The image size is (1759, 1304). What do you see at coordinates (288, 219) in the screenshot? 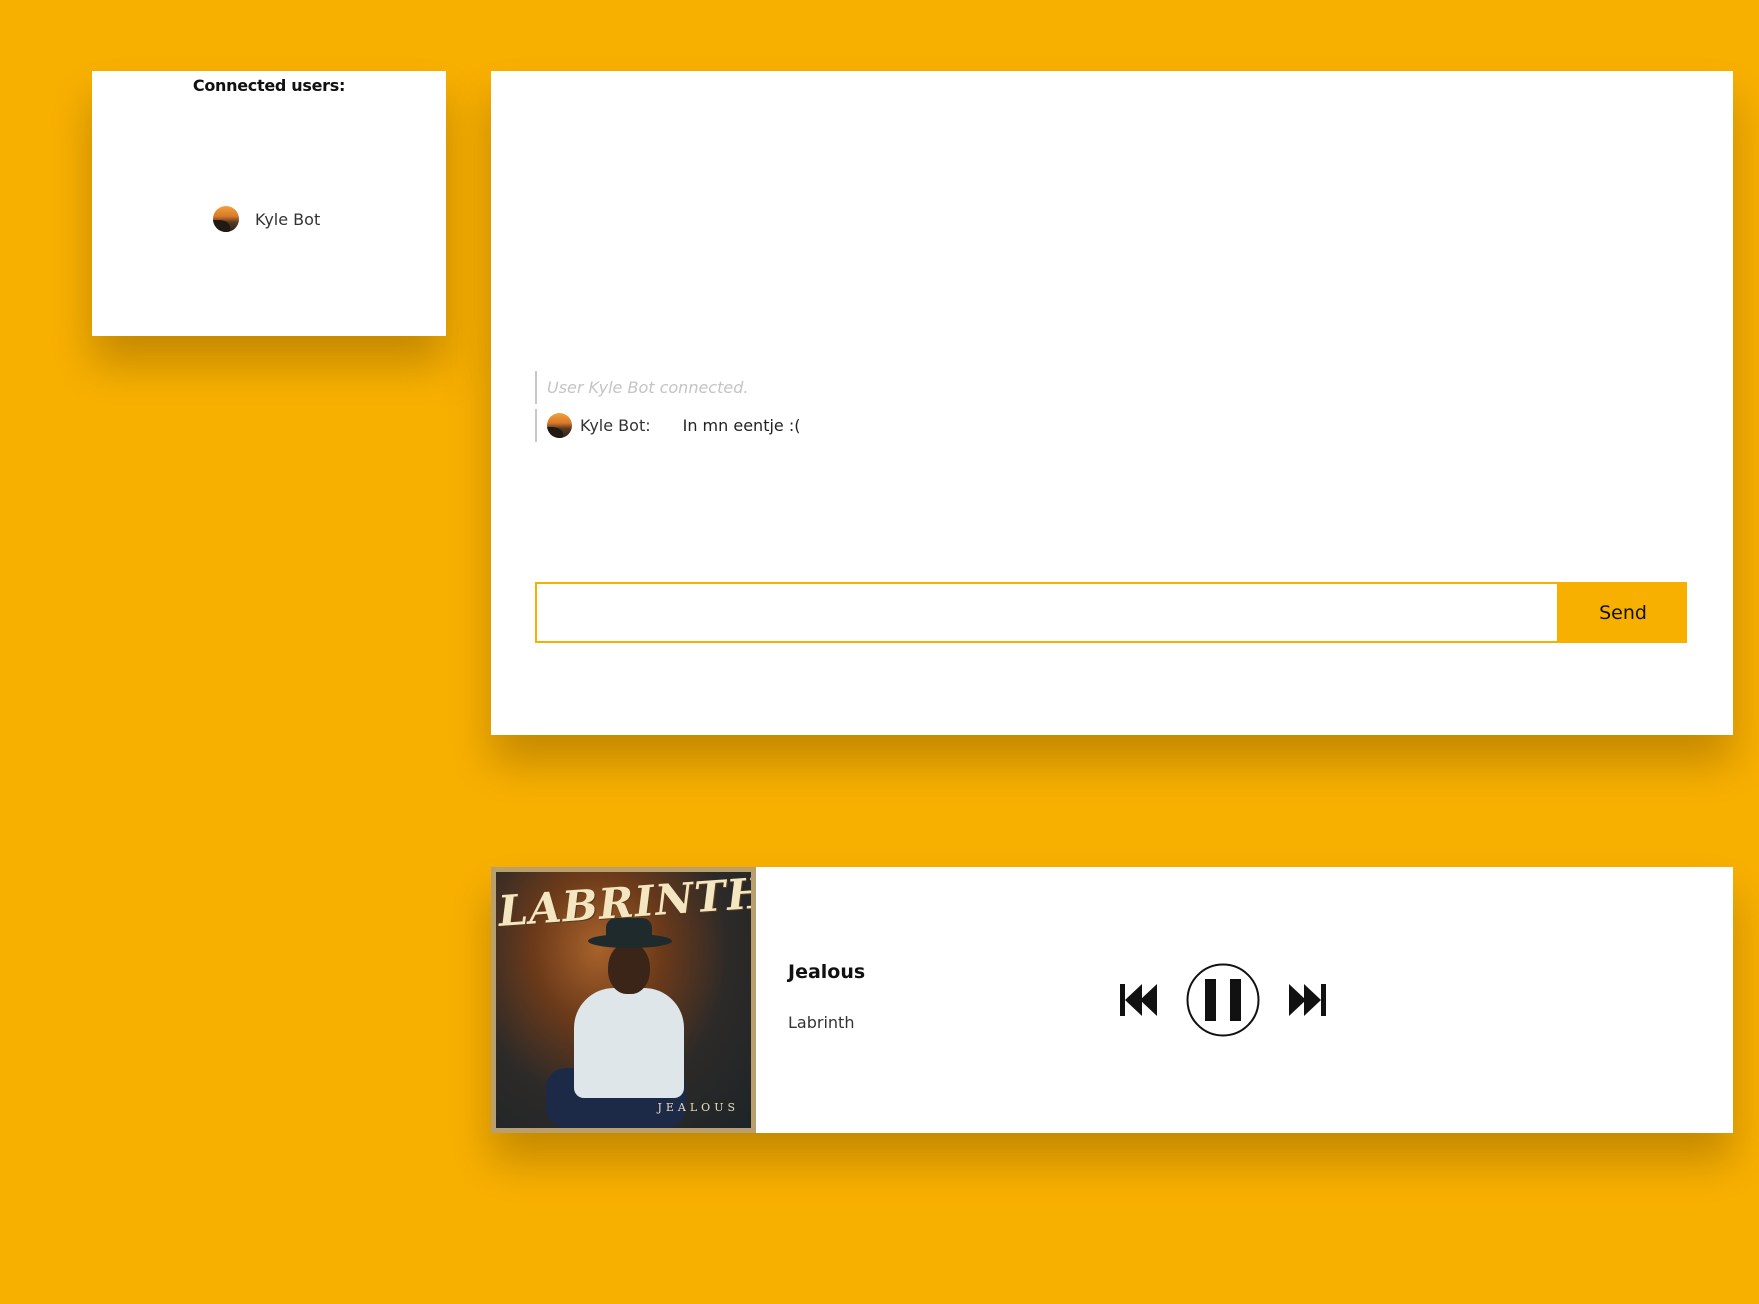
I see `connected-user-name: Kyle Bot` at bounding box center [288, 219].